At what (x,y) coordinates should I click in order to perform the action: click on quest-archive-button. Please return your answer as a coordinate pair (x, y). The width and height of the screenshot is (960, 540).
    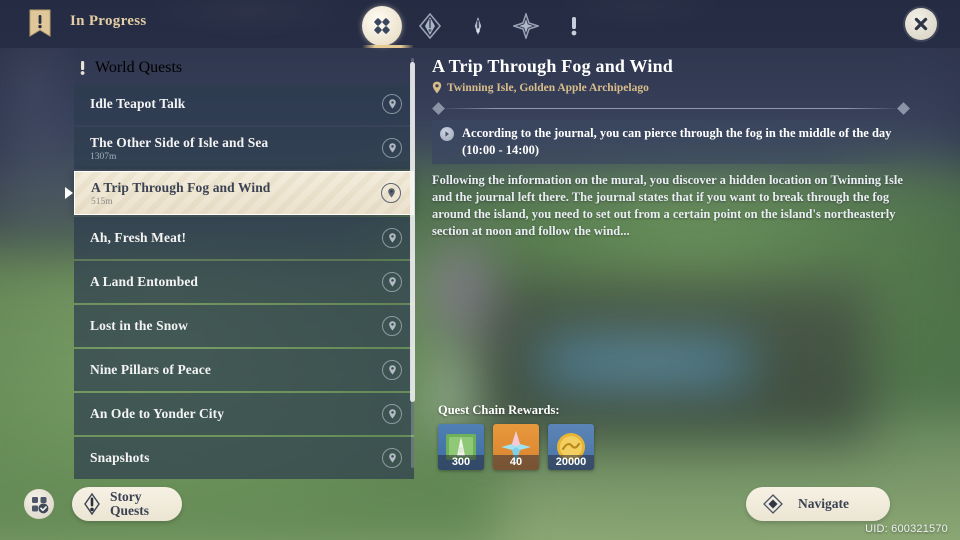
    Looking at the image, I should click on (39, 504).